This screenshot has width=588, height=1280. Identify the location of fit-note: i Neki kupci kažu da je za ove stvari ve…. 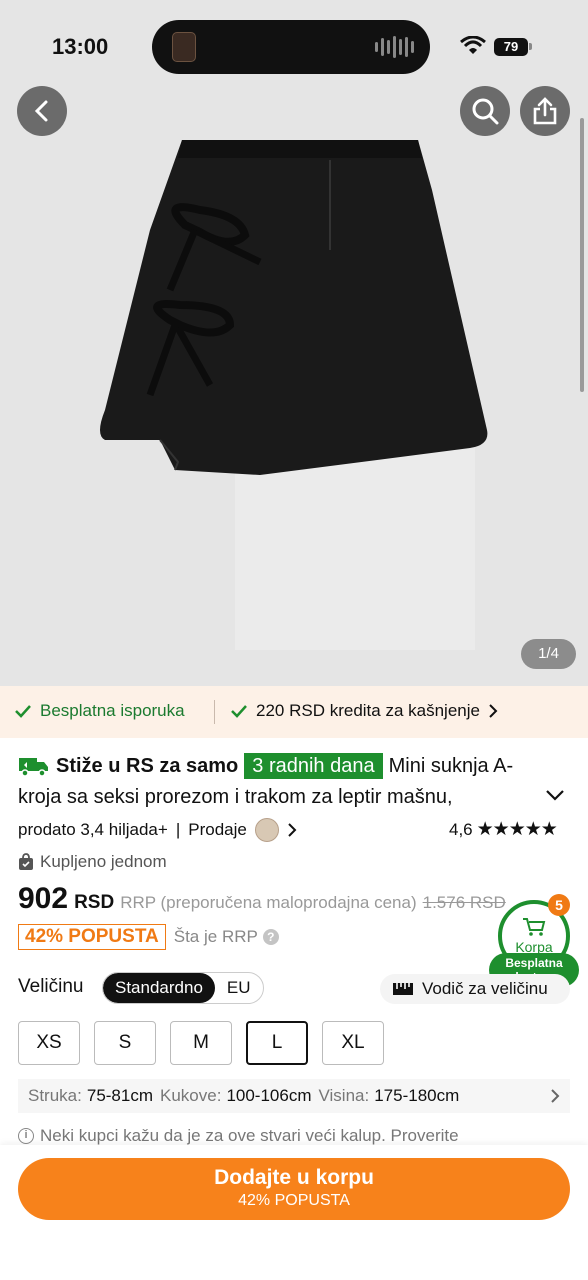
(238, 1136).